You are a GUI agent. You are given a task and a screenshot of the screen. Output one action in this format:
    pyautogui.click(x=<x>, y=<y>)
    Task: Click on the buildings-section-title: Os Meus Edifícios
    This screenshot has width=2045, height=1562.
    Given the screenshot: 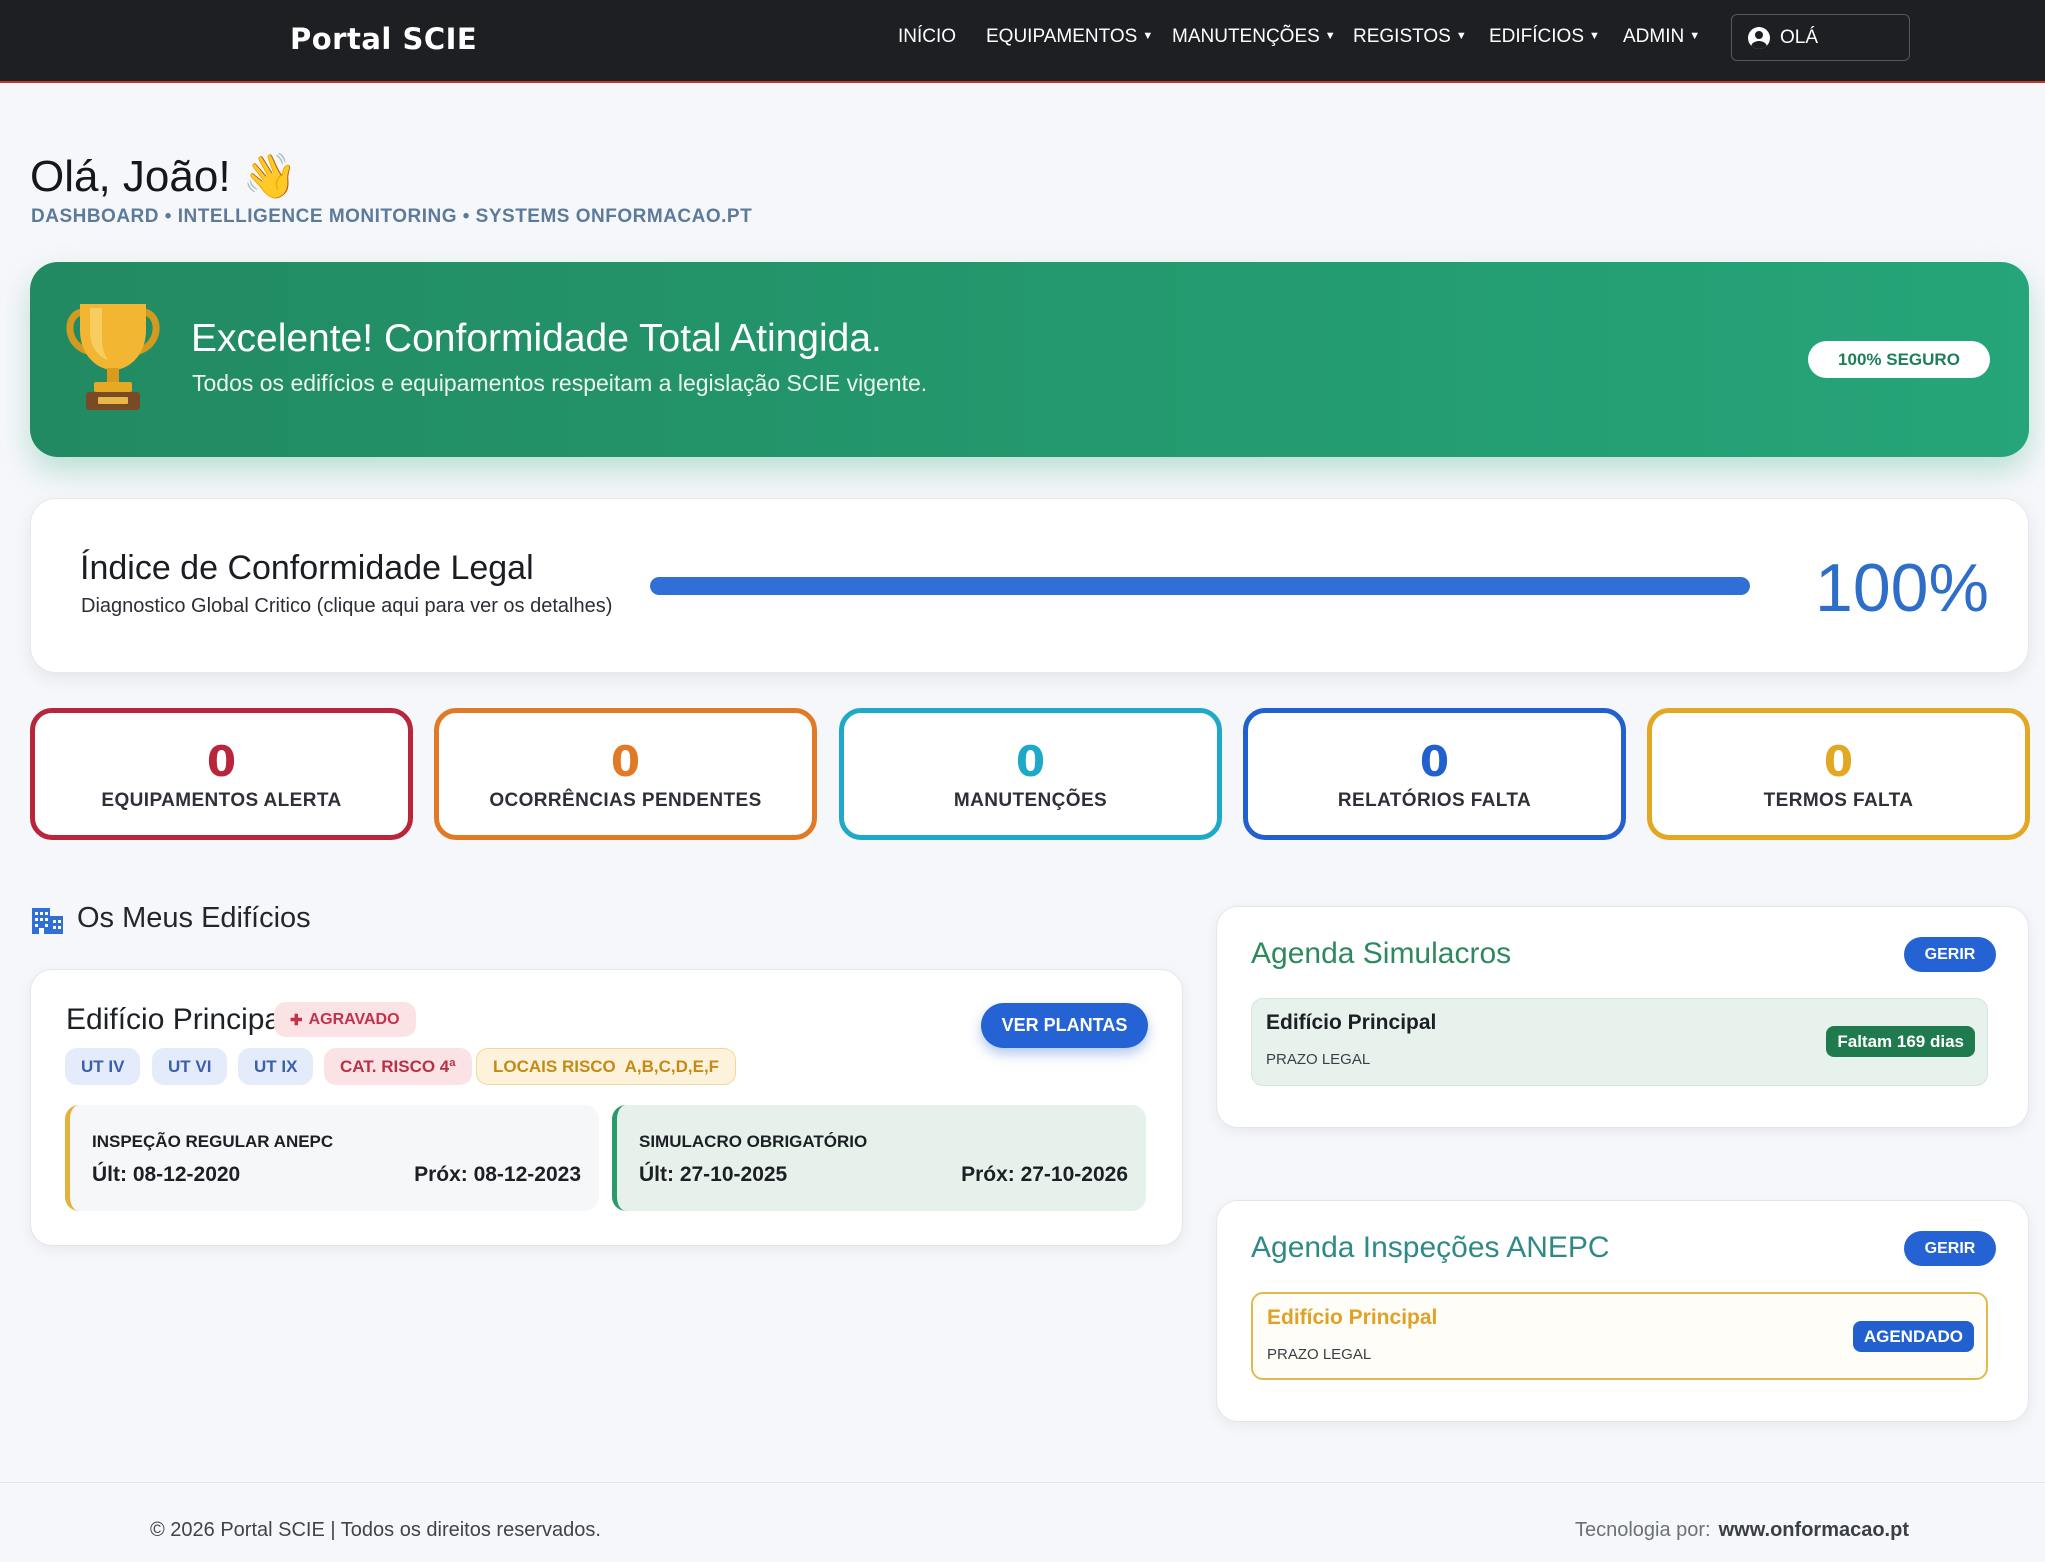 What is the action you would take?
    pyautogui.click(x=170, y=918)
    